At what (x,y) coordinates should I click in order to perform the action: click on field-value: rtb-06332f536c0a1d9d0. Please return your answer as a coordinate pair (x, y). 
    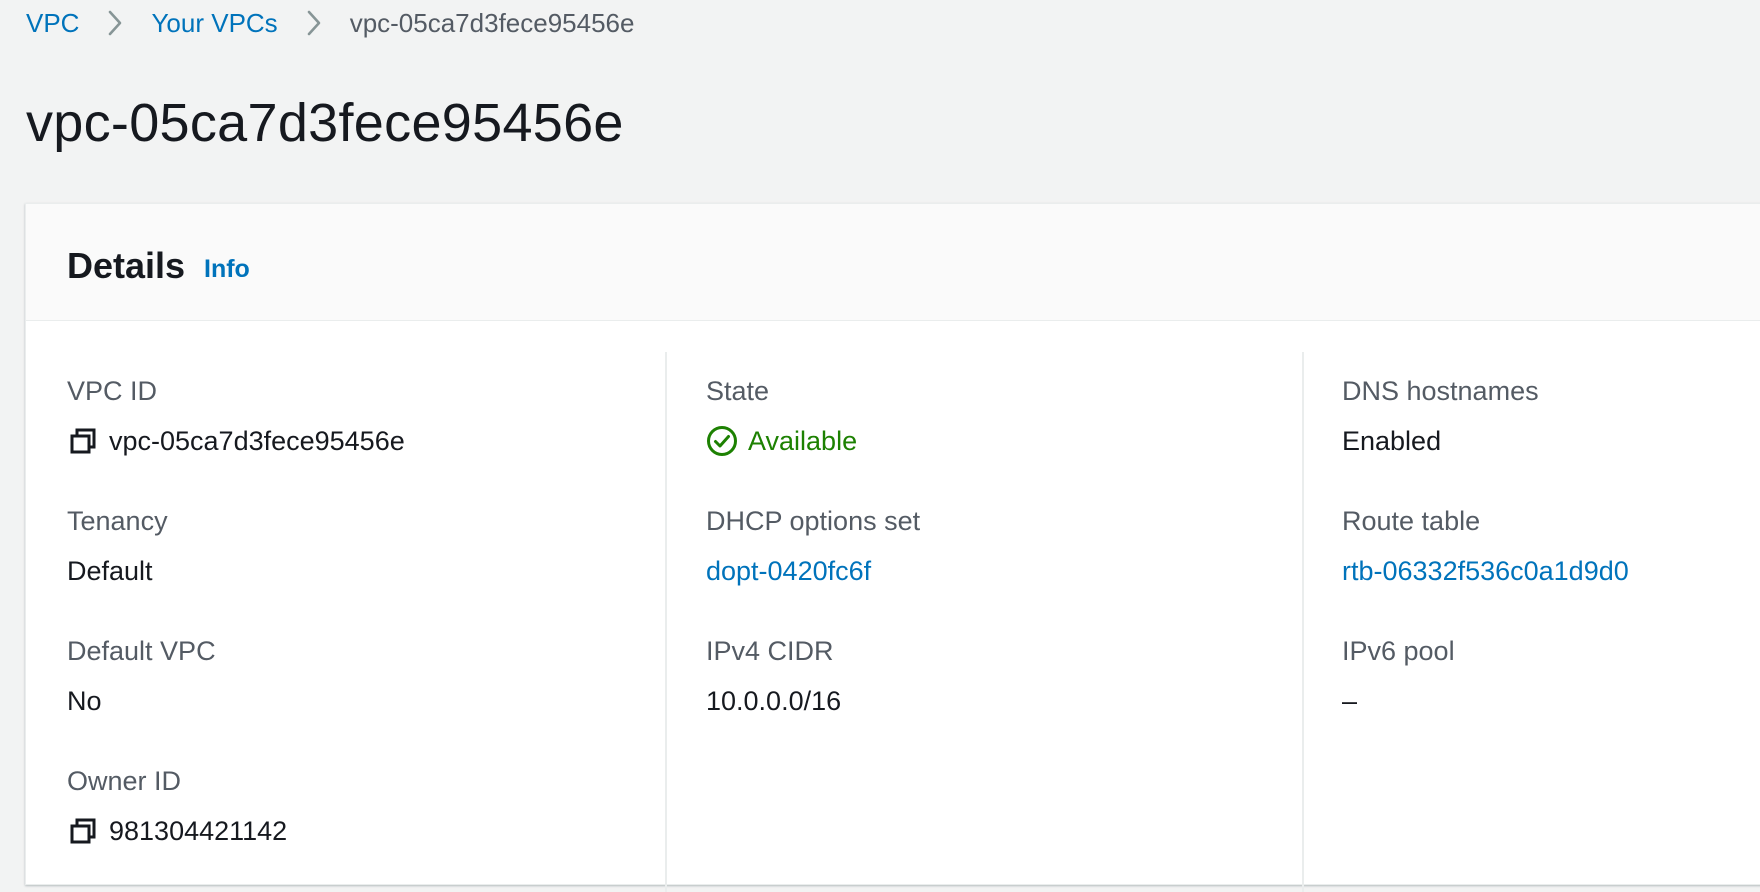
    Looking at the image, I should click on (1485, 571).